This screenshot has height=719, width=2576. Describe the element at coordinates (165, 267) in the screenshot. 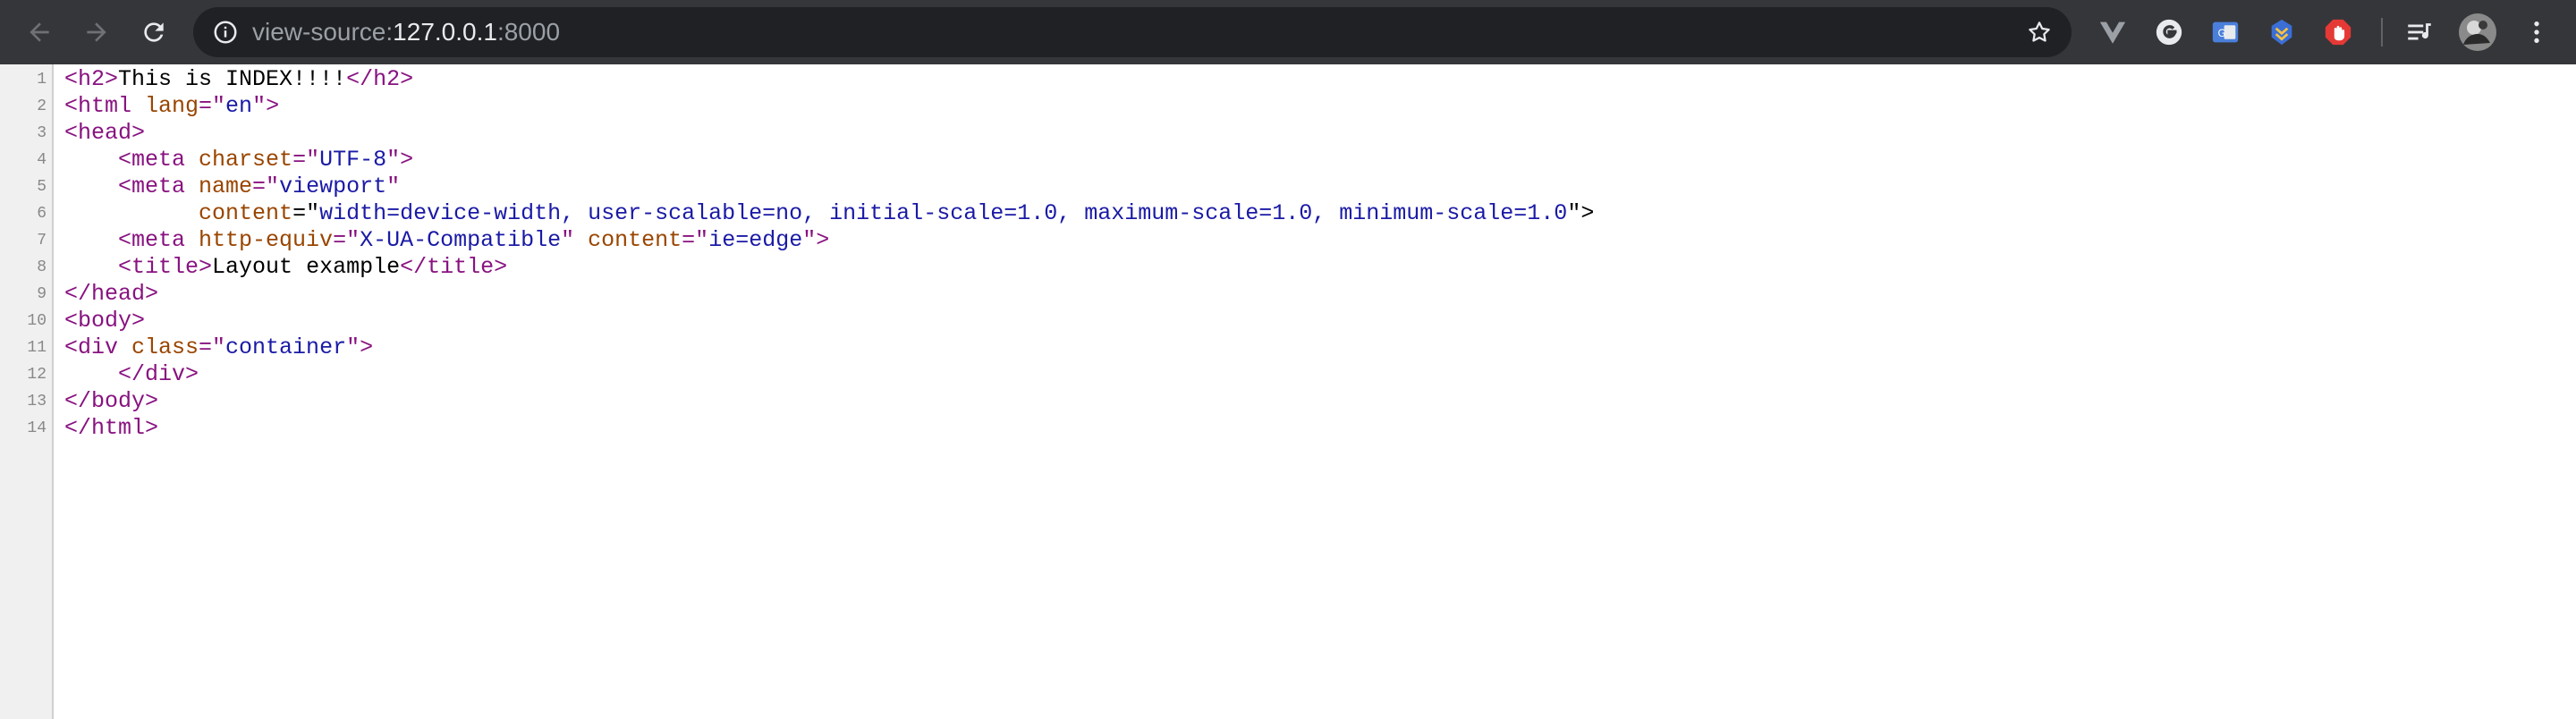

I see `code-token: <title>` at that location.